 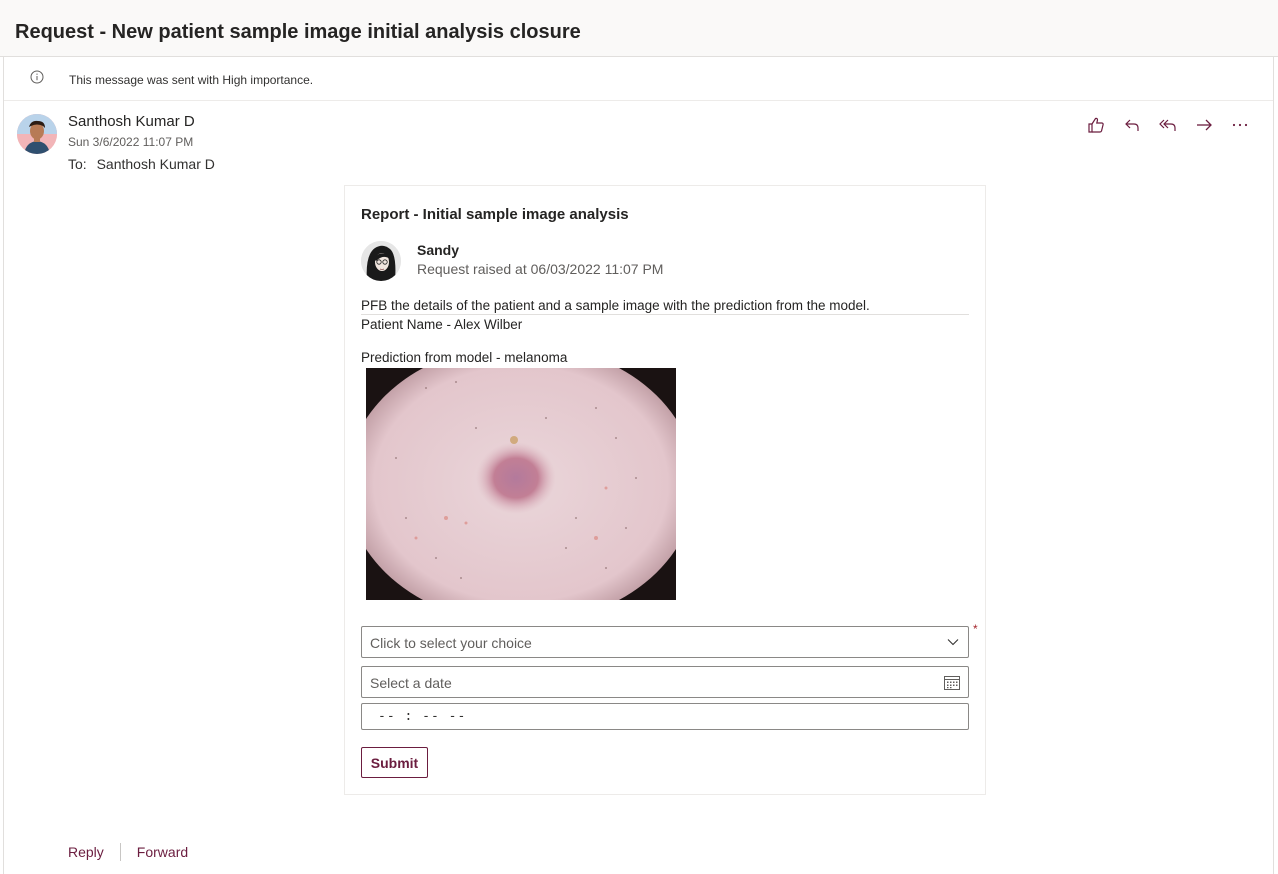 I want to click on forward-link: Forward, so click(x=162, y=852).